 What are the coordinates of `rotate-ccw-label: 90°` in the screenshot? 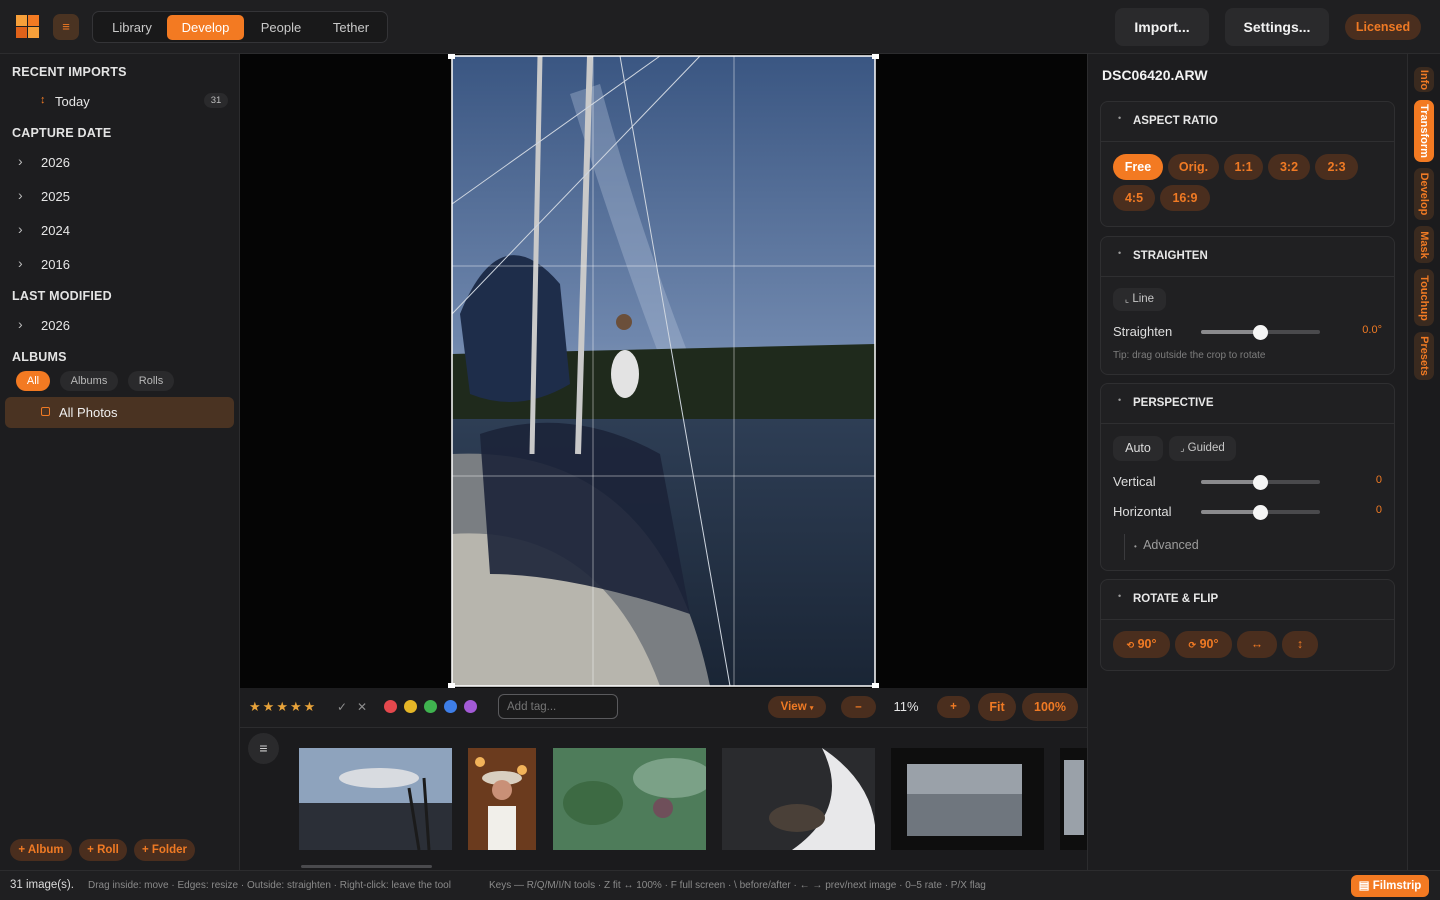 It's located at (1147, 644).